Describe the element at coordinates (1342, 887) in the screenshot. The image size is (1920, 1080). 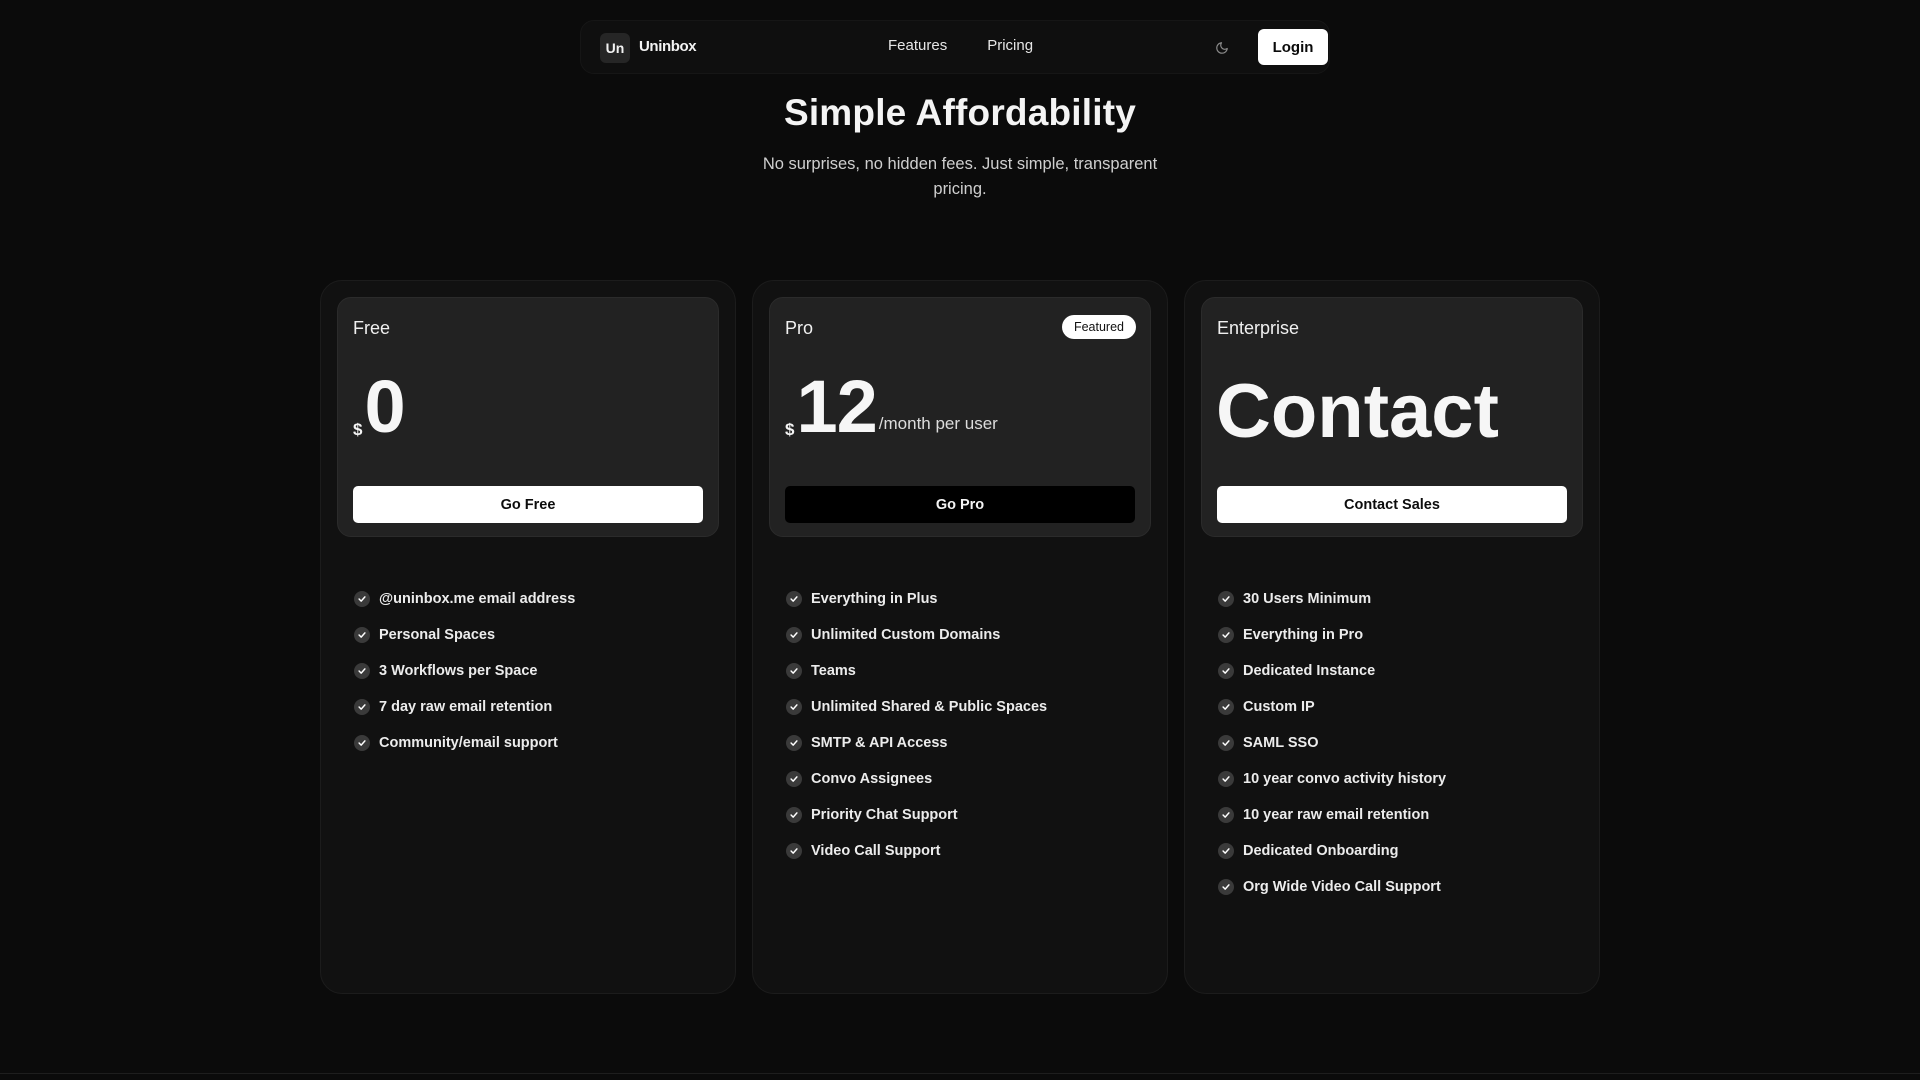
I see `feature-text: Org Wide Video Call Support` at that location.